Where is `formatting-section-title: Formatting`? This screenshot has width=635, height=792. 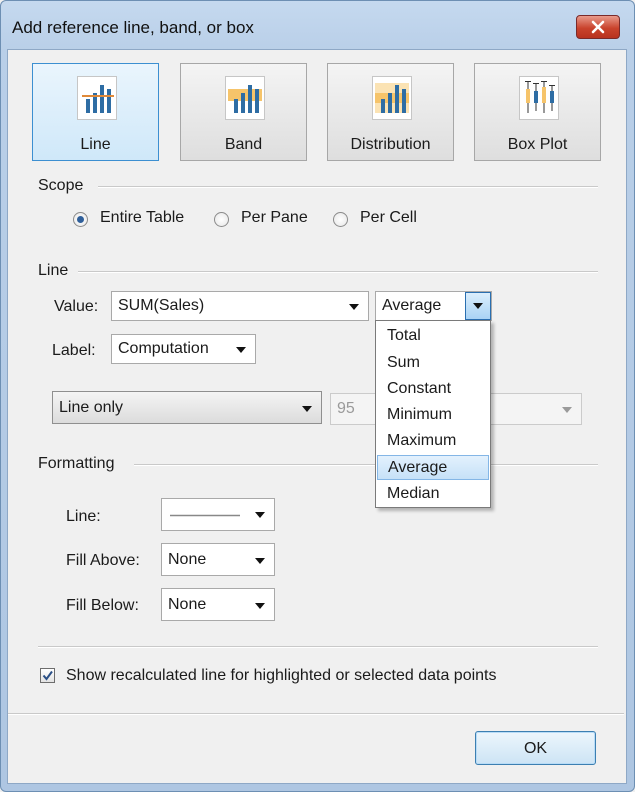 formatting-section-title: Formatting is located at coordinates (76, 463).